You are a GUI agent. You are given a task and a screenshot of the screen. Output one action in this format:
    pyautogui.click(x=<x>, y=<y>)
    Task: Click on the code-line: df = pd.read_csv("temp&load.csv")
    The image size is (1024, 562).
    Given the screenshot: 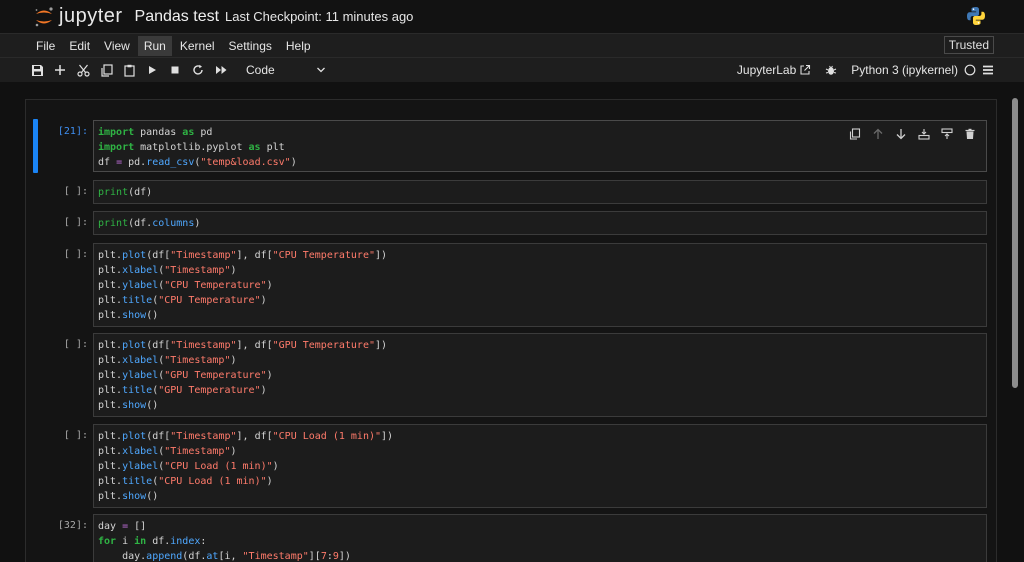 What is the action you would take?
    pyautogui.click(x=197, y=162)
    